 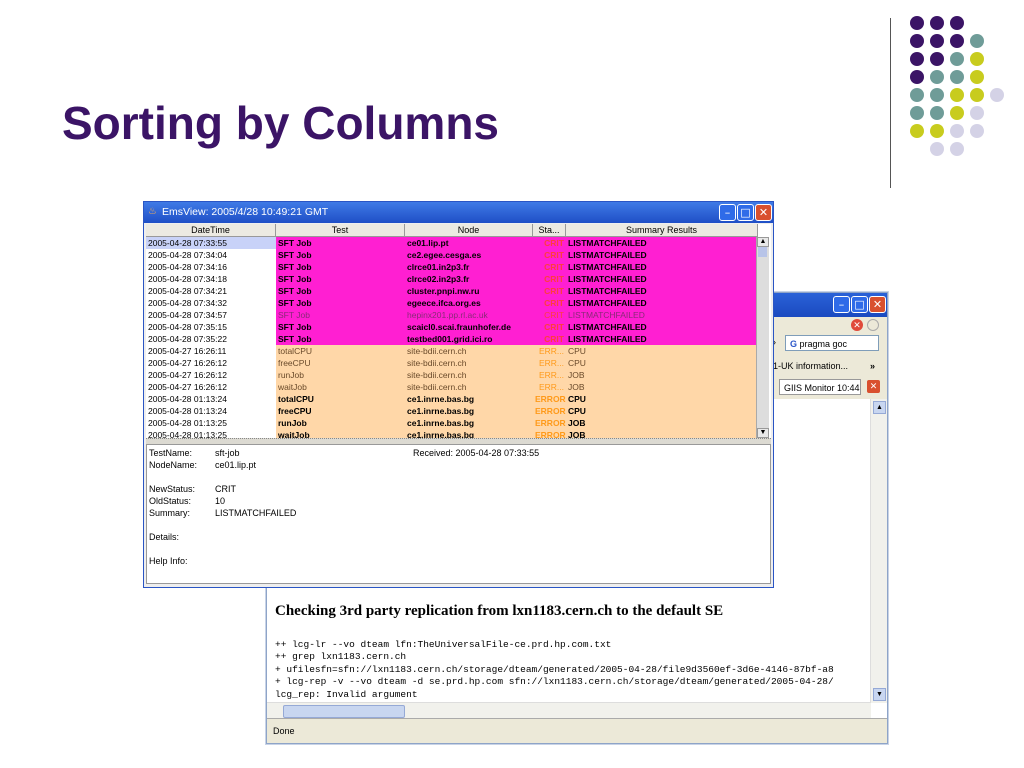 What do you see at coordinates (469, 327) in the screenshot?
I see `cell-node: scaicl0.scai.fraunhofer.de` at bounding box center [469, 327].